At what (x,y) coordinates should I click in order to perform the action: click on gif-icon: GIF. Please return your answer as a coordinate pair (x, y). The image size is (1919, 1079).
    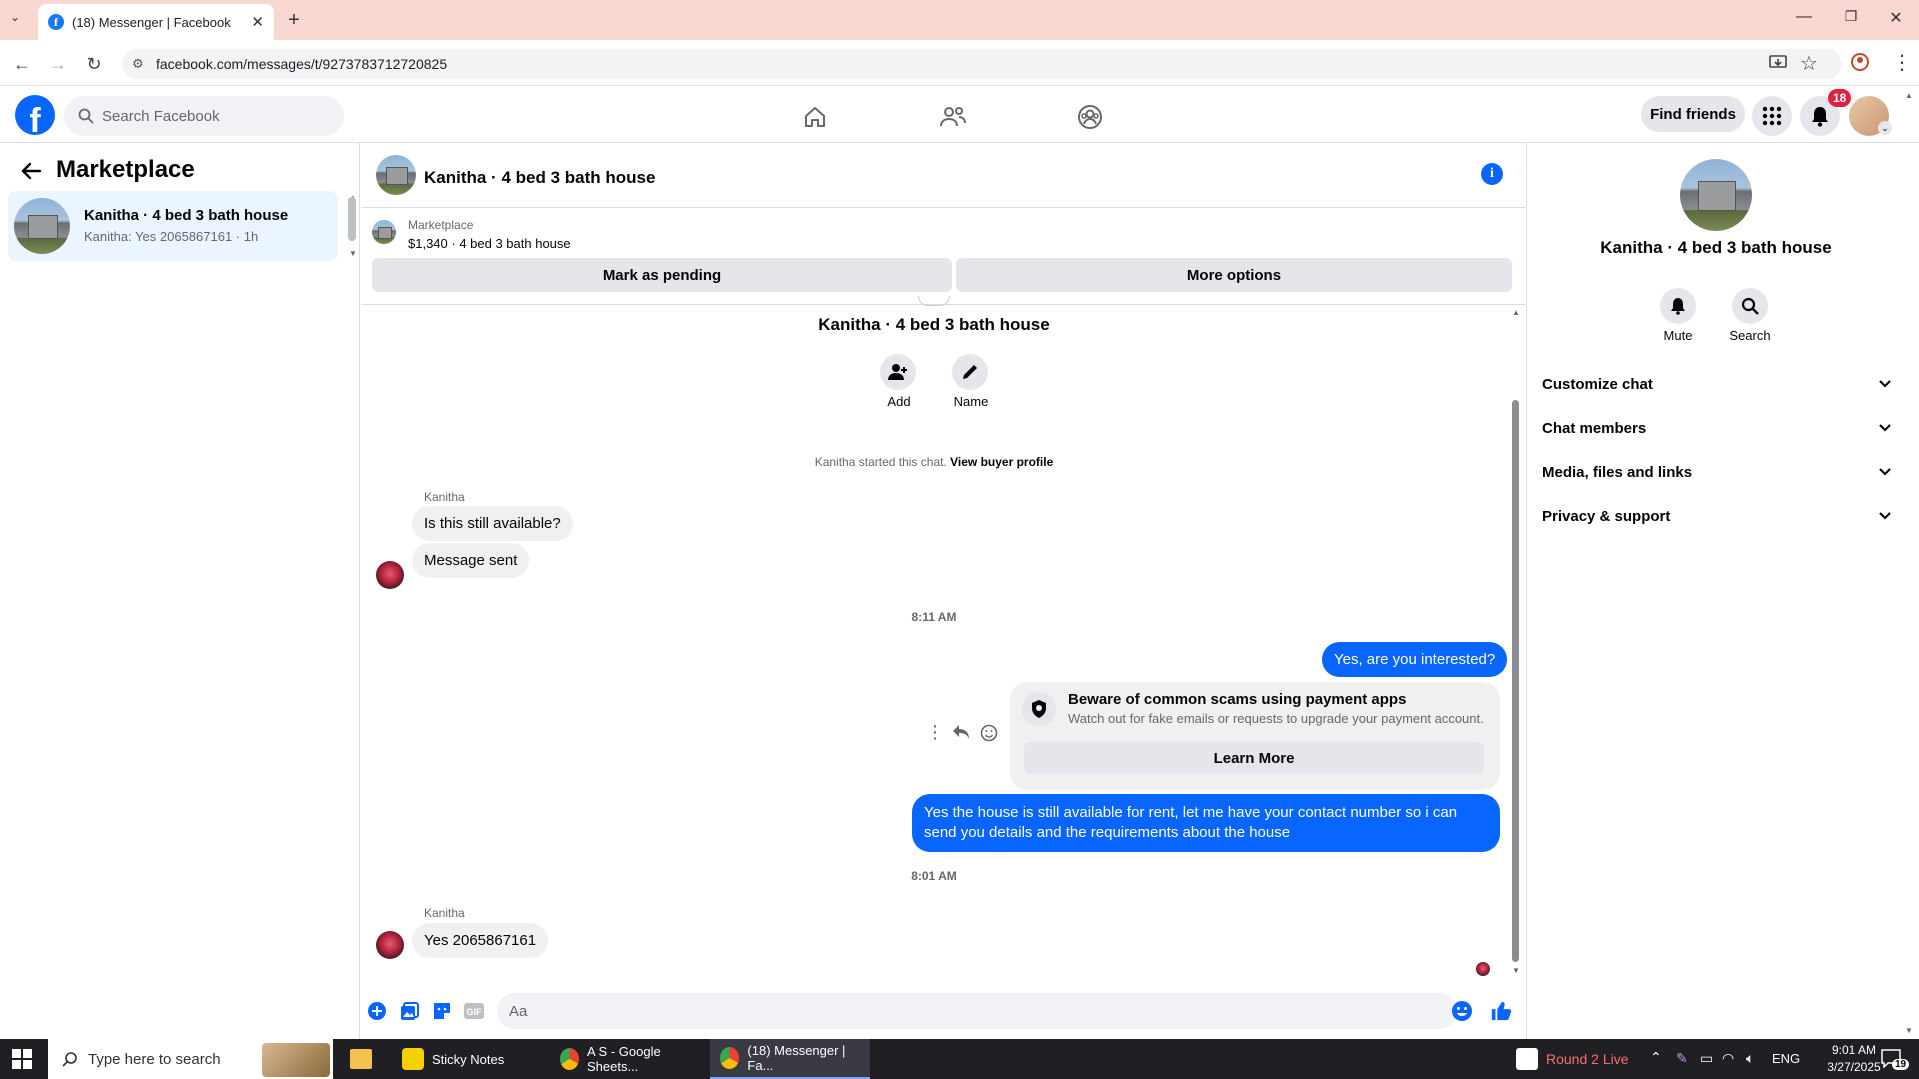
    Looking at the image, I should click on (474, 1011).